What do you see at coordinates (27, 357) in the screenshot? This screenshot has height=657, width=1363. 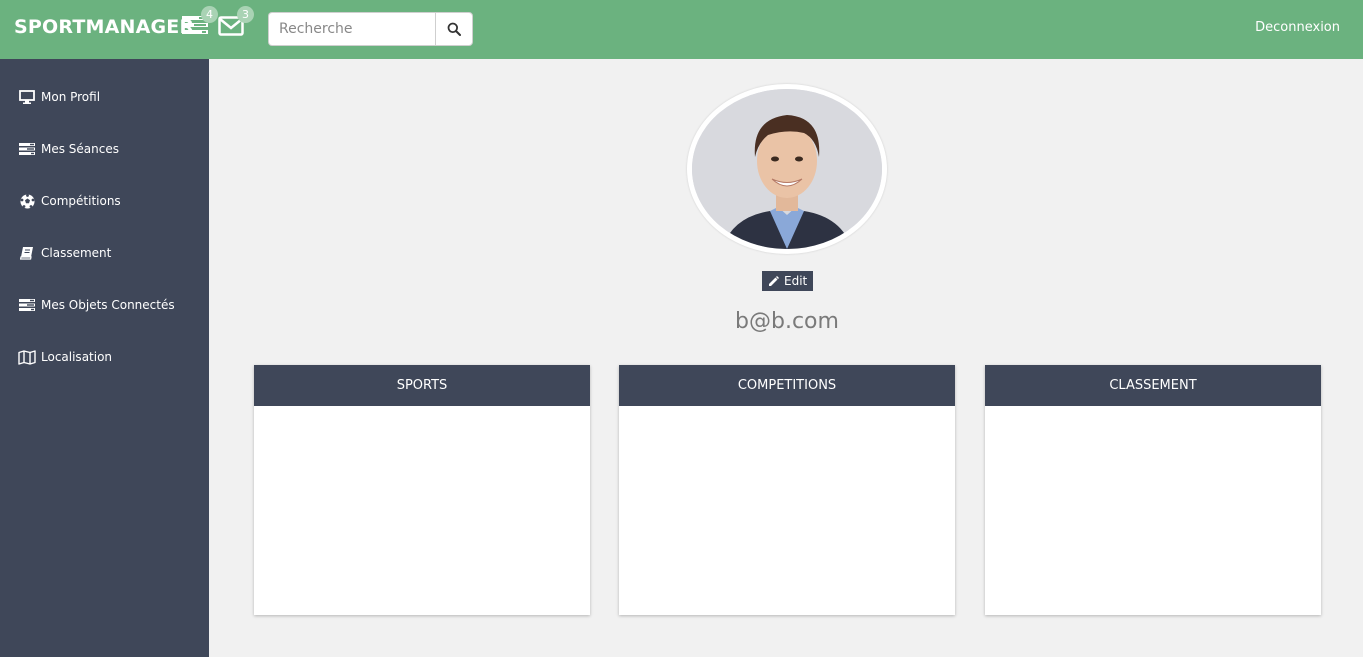 I see `map-icon` at bounding box center [27, 357].